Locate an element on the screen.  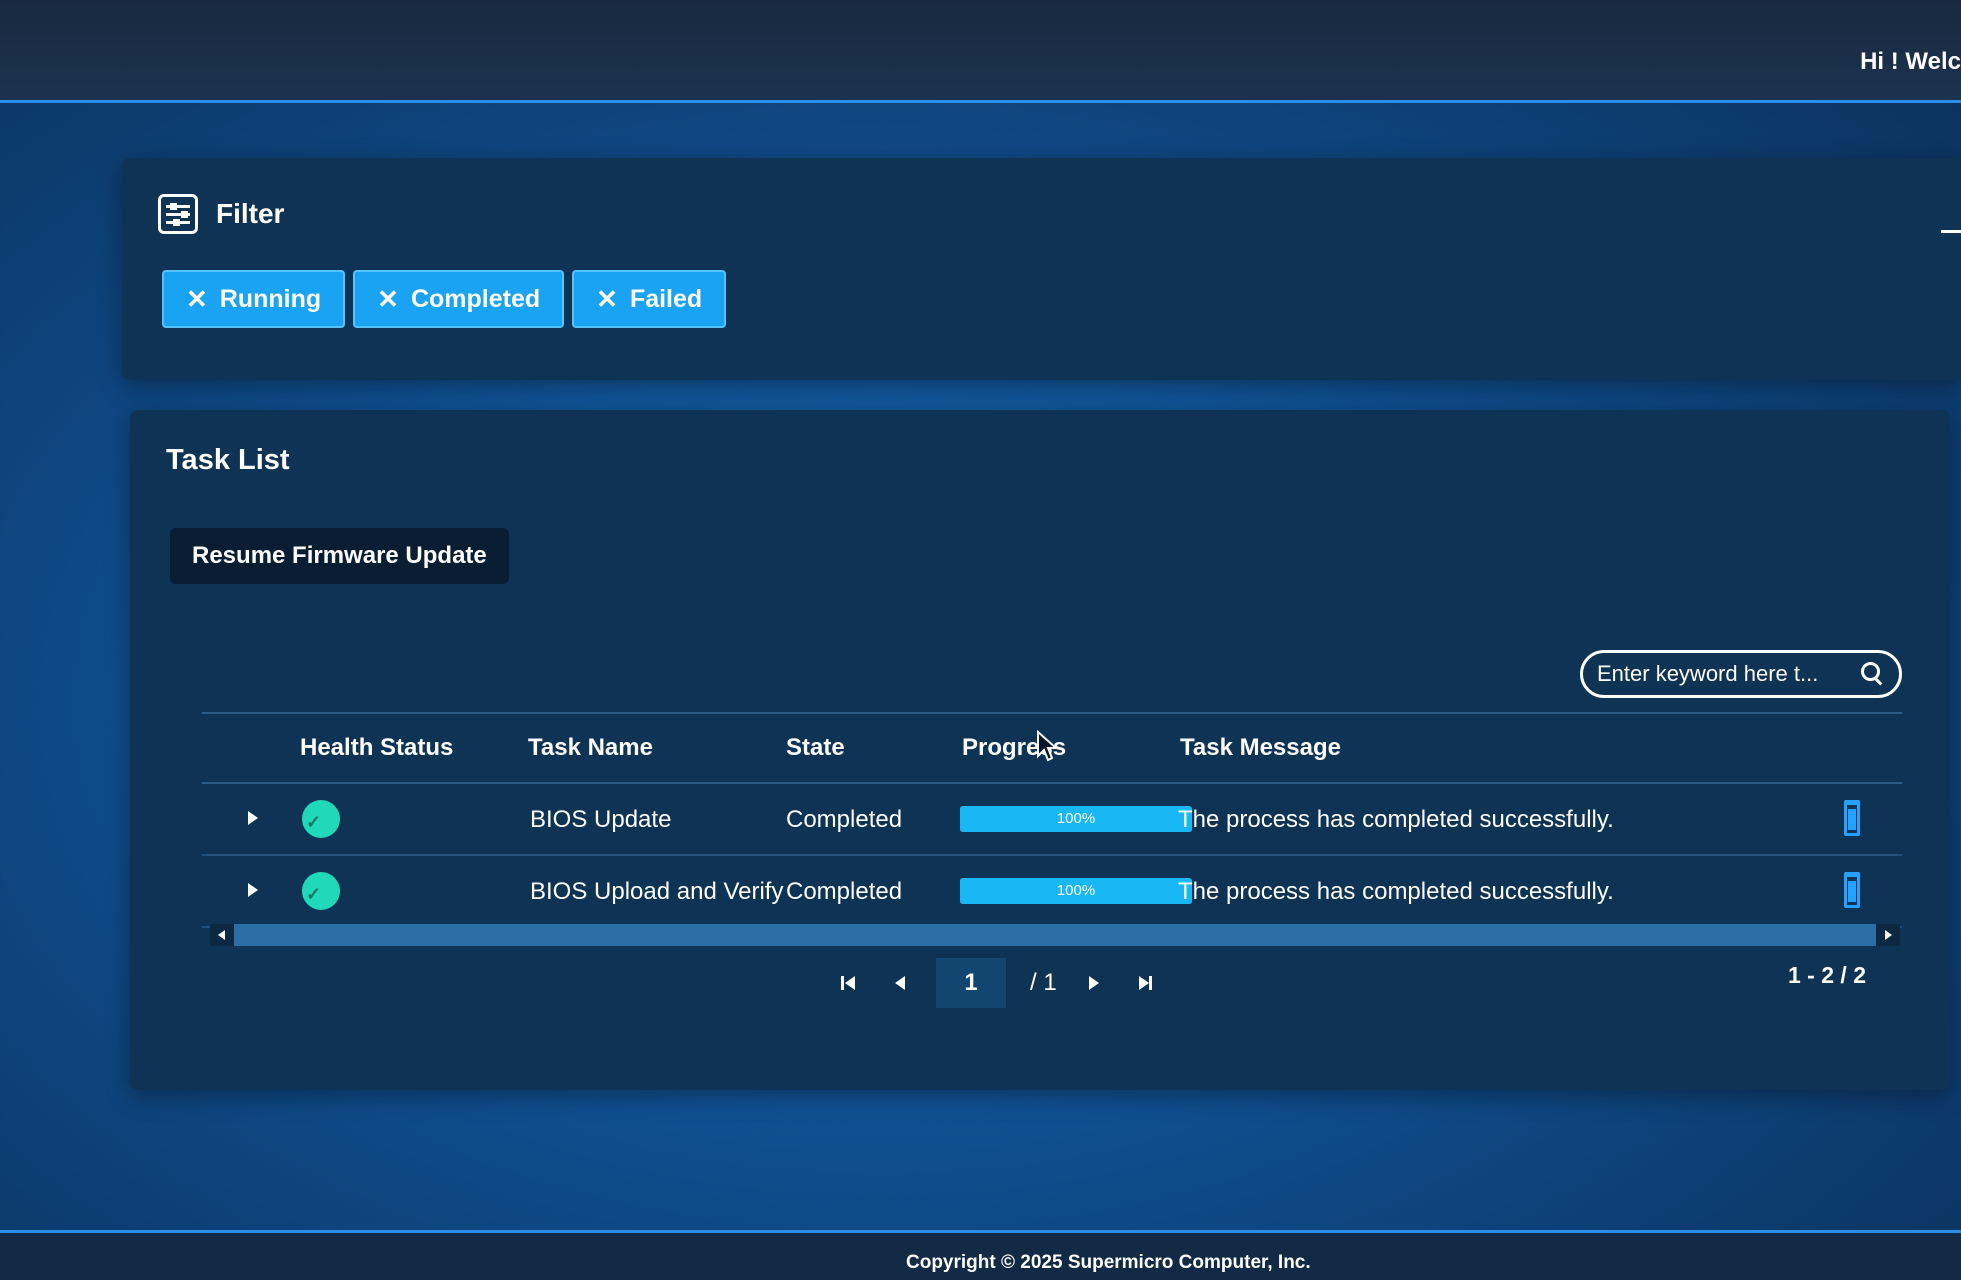
filter-chip-completed: ✕ Completed is located at coordinates (459, 299).